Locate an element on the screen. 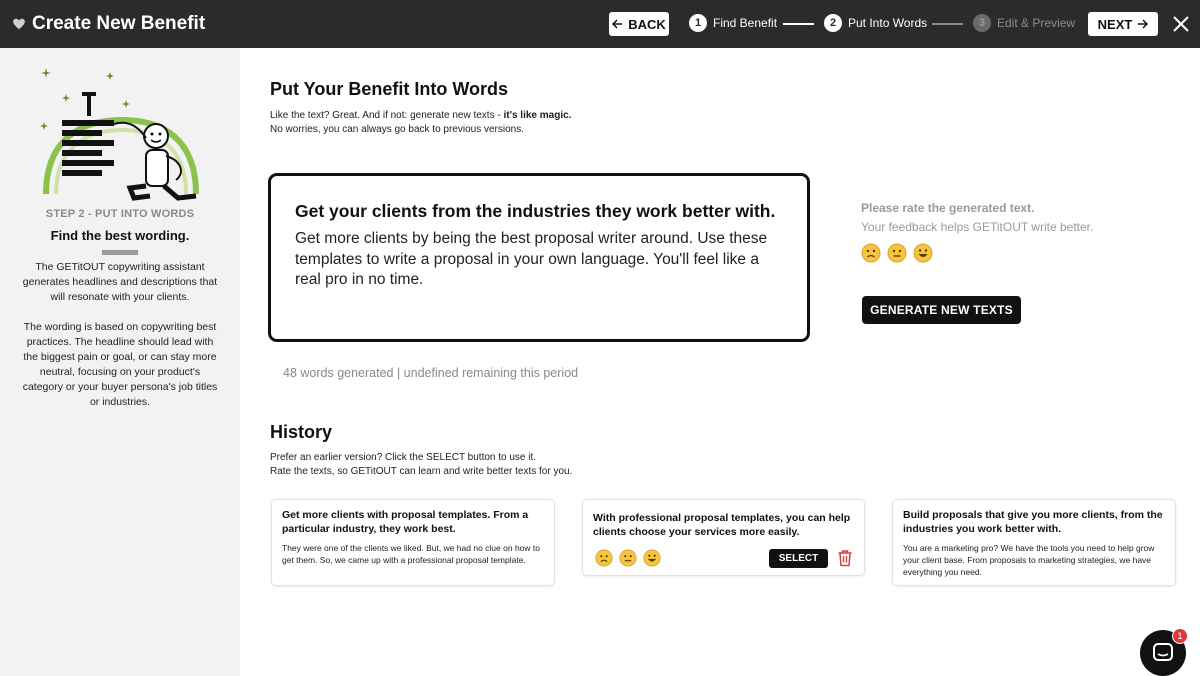 Image resolution: width=1200 pixels, height=676 pixels. intro-bold: it's like magic. is located at coordinates (537, 115).